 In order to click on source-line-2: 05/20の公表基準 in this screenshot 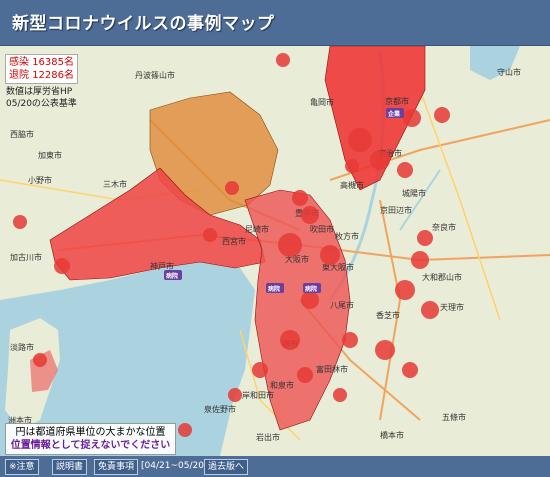, I will do `click(41, 104)`.